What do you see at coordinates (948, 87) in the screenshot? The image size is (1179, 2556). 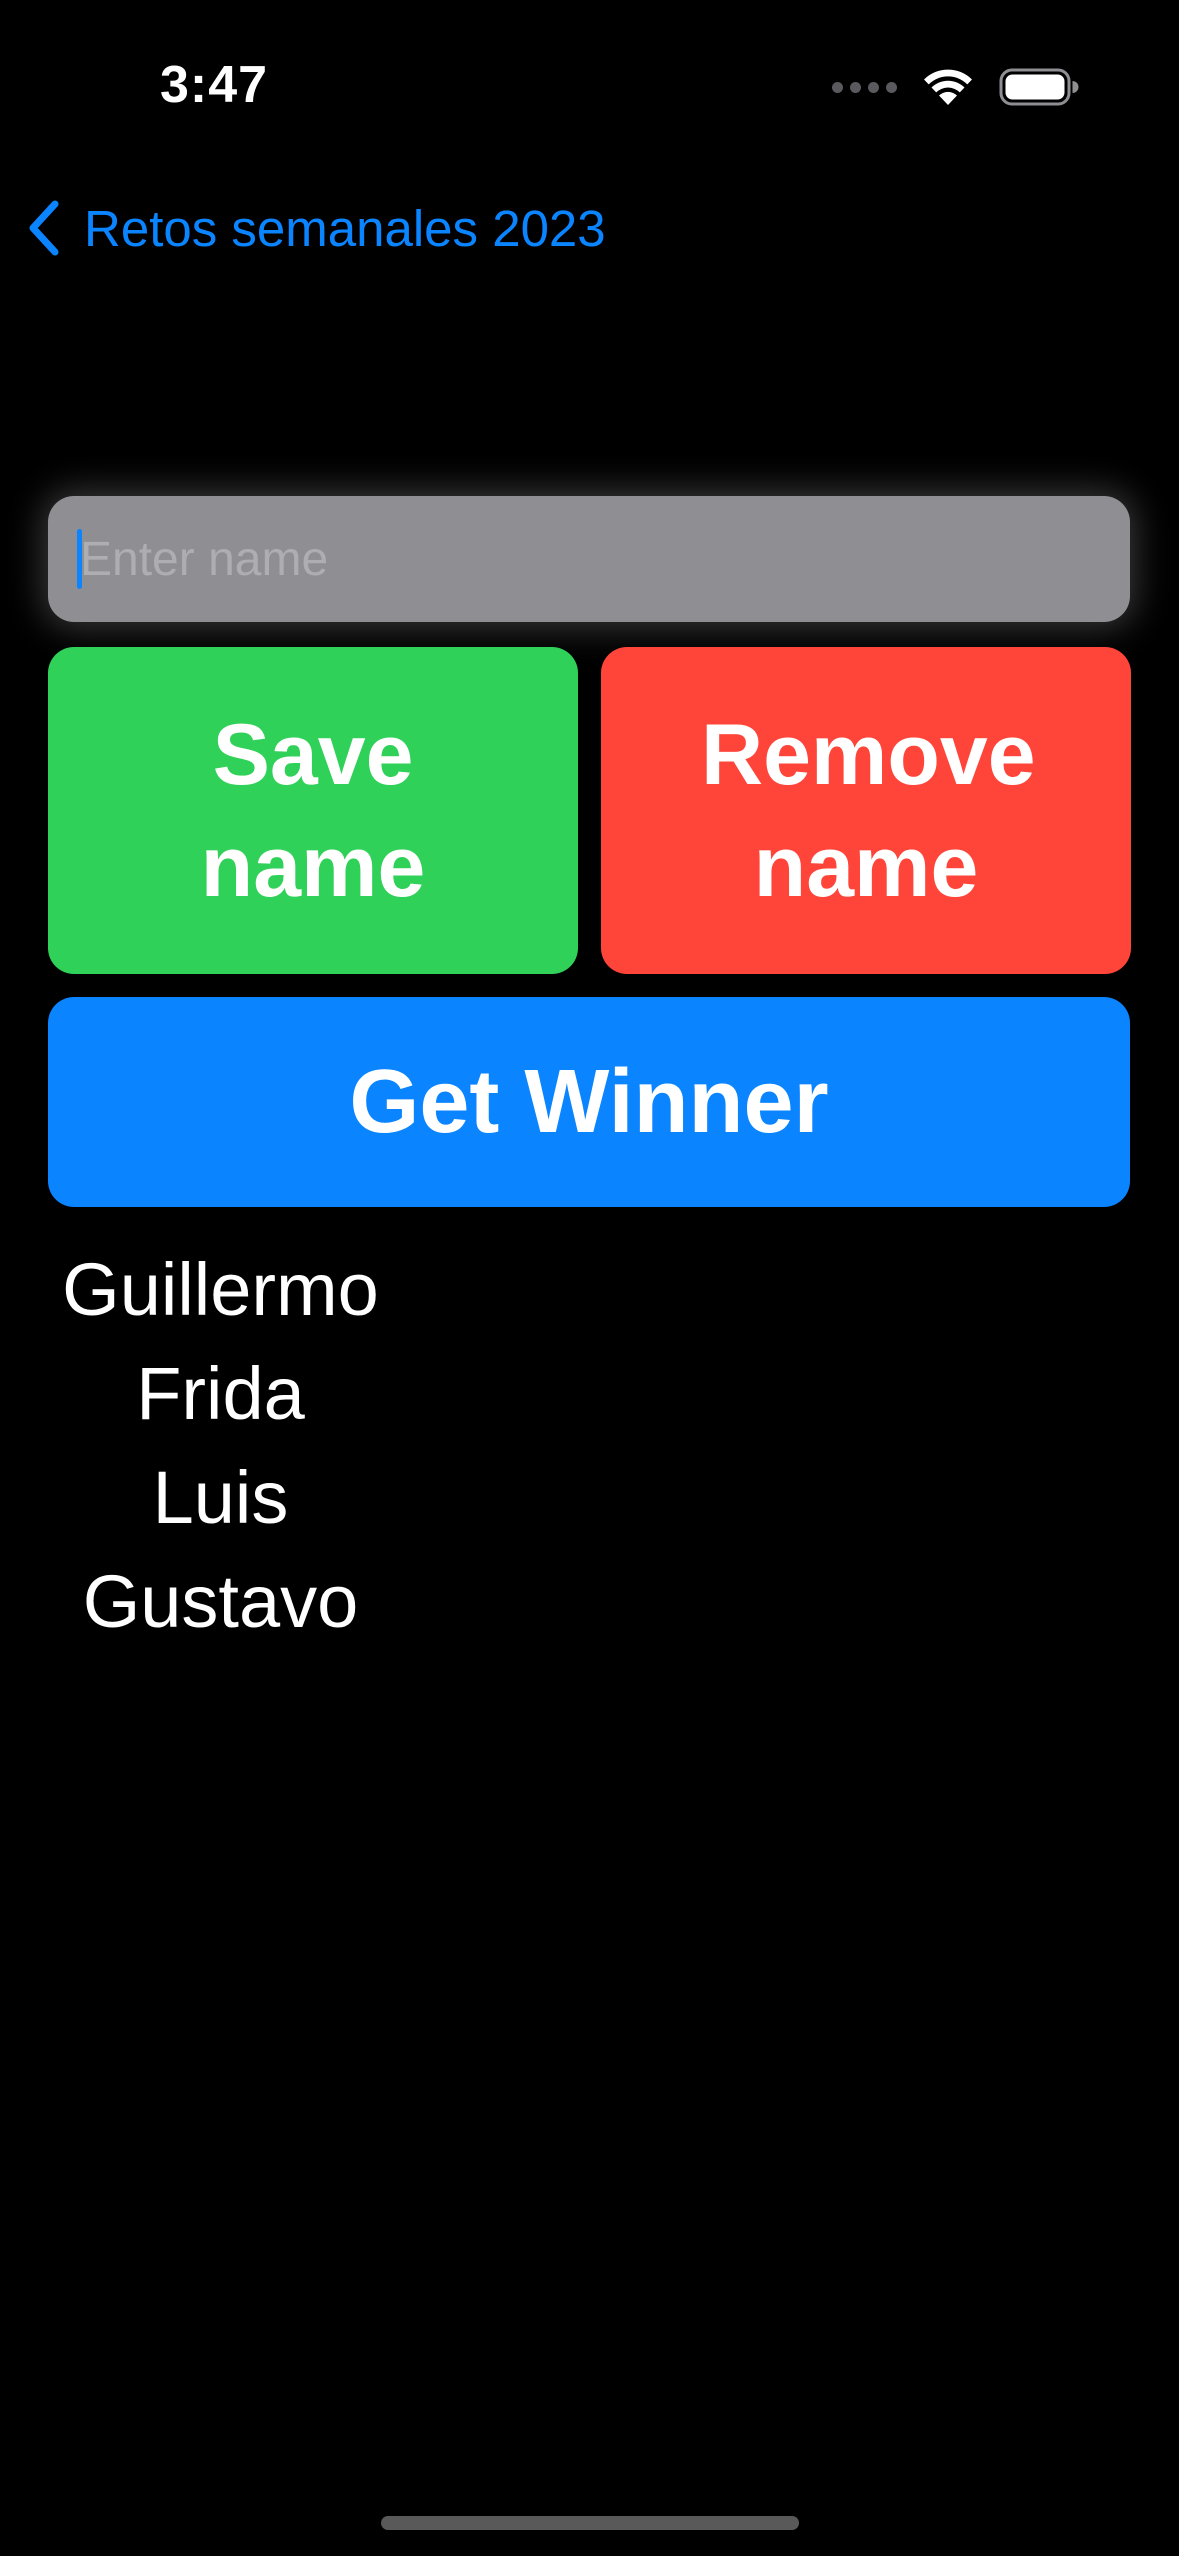 I see `wifi-icon` at bounding box center [948, 87].